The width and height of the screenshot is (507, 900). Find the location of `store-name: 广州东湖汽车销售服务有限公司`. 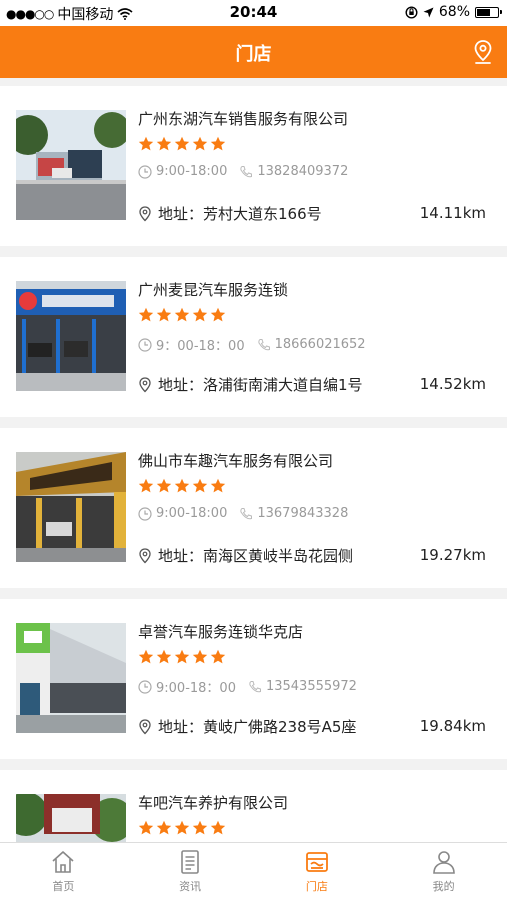

store-name: 广州东湖汽车销售服务有限公司 is located at coordinates (243, 119).